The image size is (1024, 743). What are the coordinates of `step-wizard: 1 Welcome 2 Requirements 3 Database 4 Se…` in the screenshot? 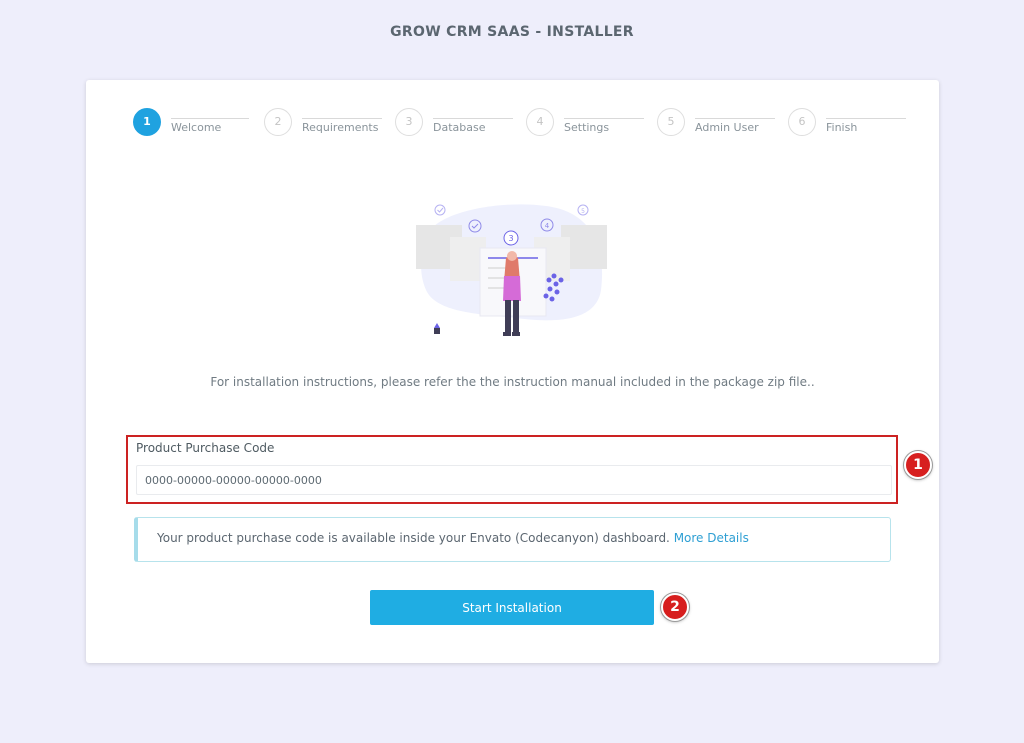 It's located at (519, 123).